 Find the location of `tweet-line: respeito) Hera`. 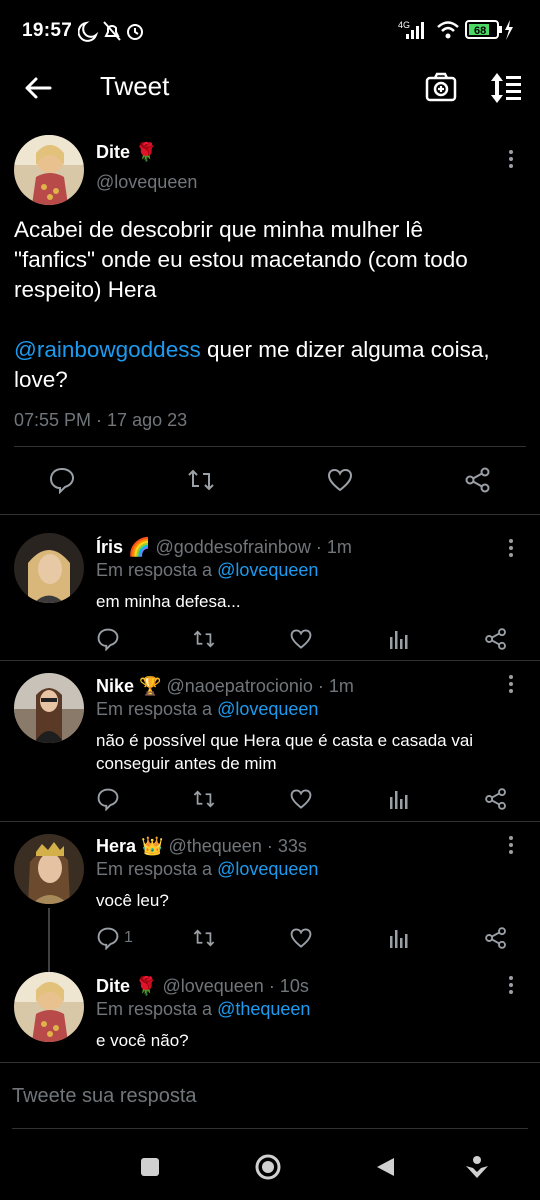

tweet-line: respeito) Hera is located at coordinates (85, 289).